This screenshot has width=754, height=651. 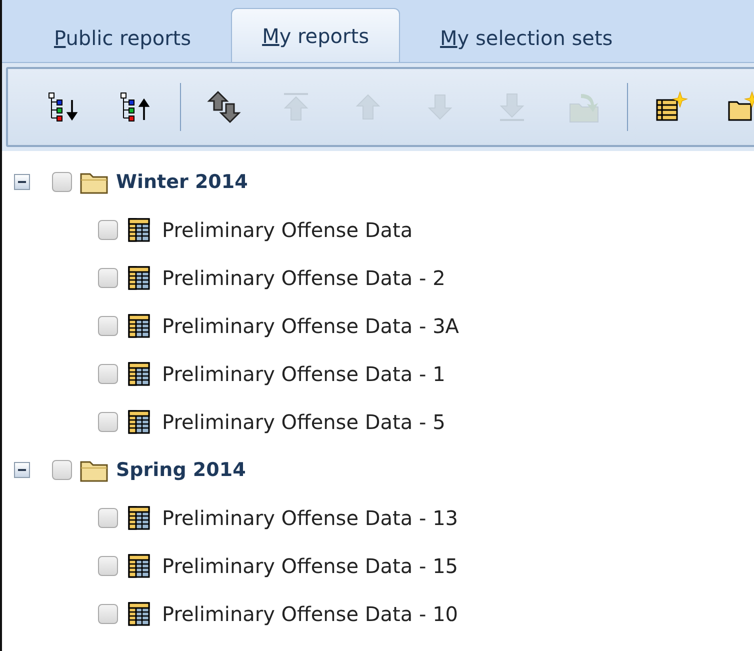 What do you see at coordinates (123, 38) in the screenshot?
I see `tab: Public reports` at bounding box center [123, 38].